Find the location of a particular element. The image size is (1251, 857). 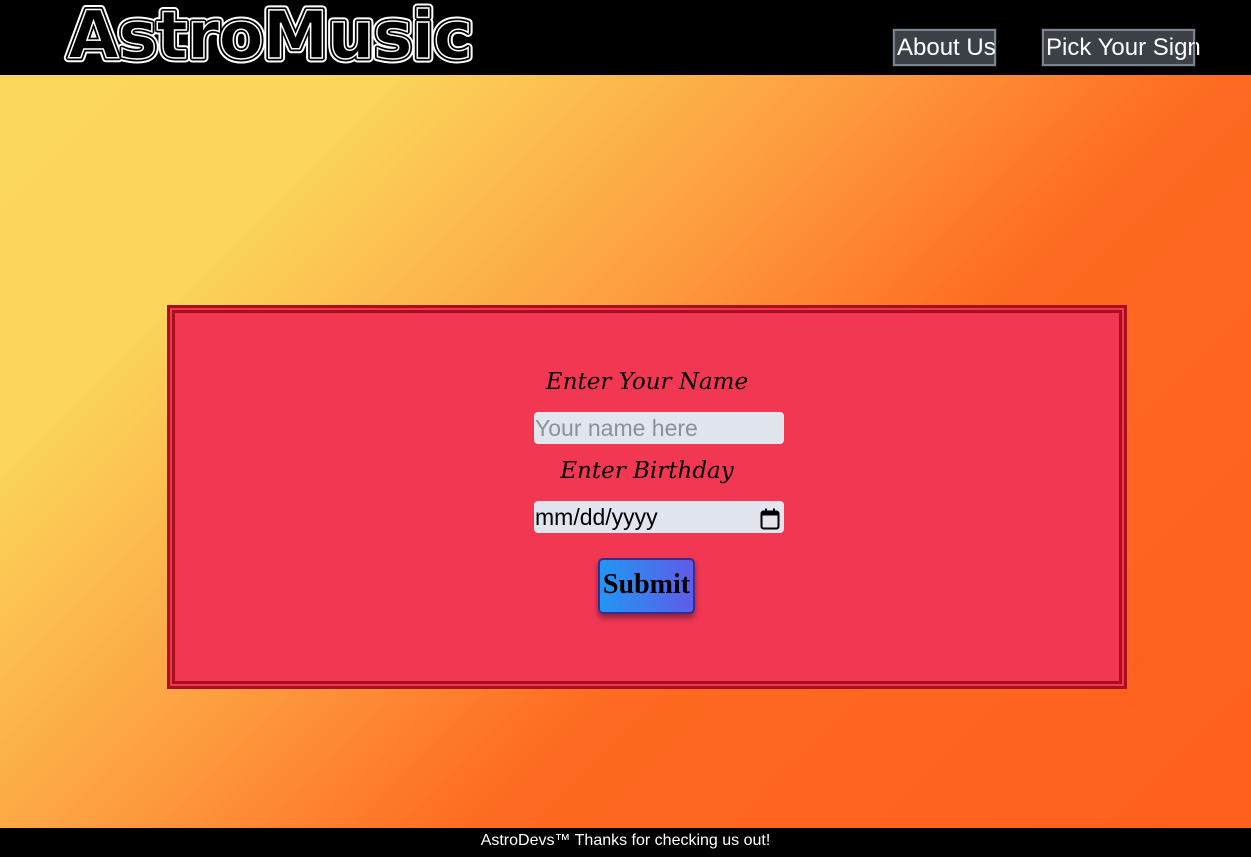

about-us-button: About Us is located at coordinates (944, 47).